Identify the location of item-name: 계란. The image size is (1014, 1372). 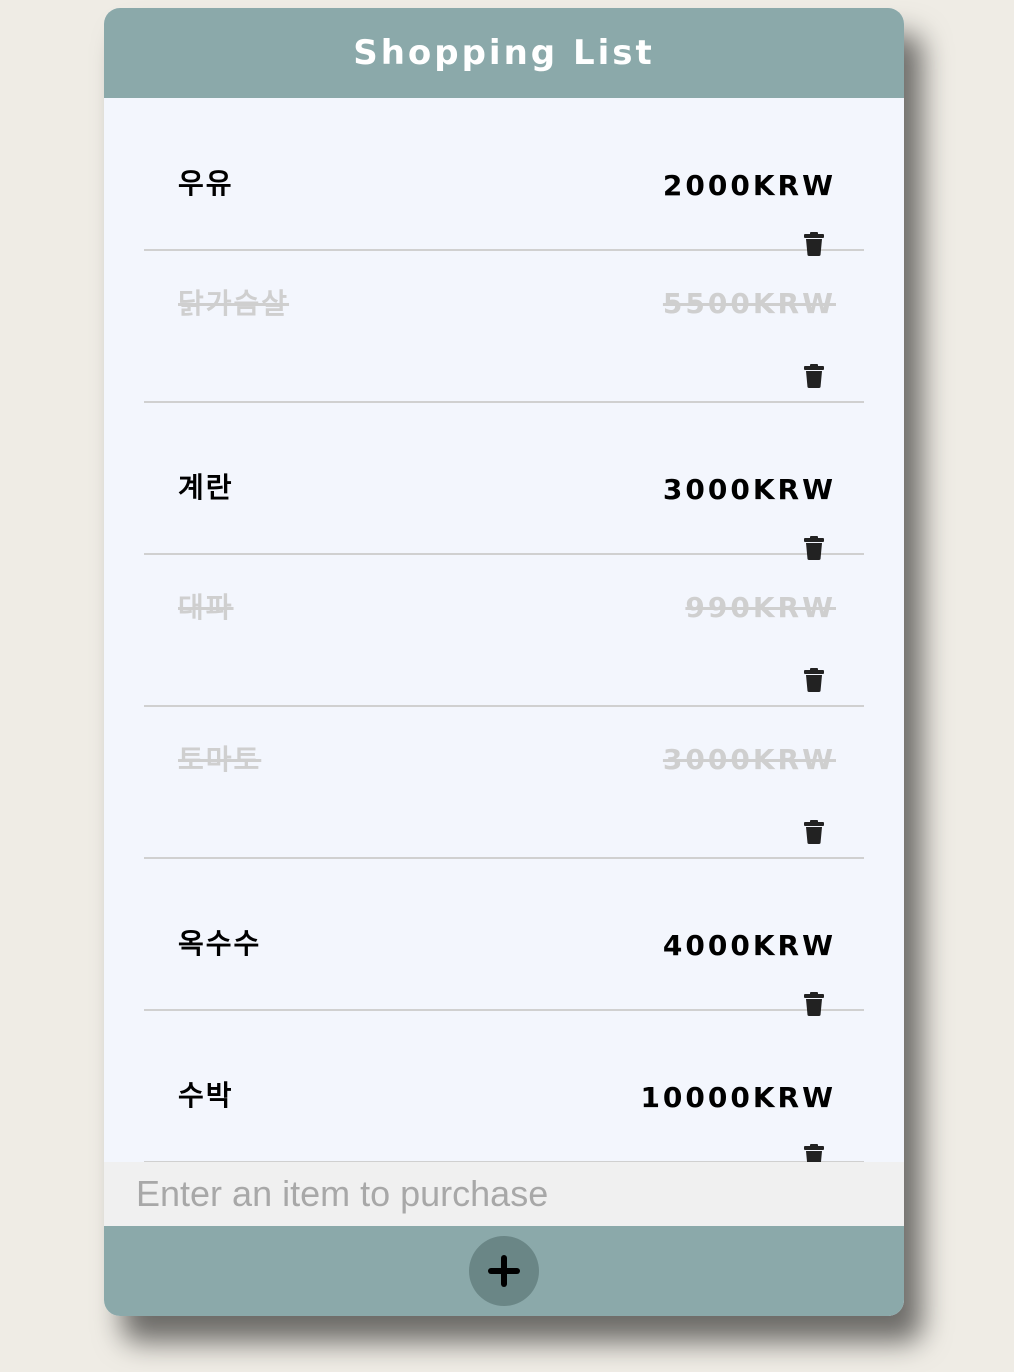
(206, 488).